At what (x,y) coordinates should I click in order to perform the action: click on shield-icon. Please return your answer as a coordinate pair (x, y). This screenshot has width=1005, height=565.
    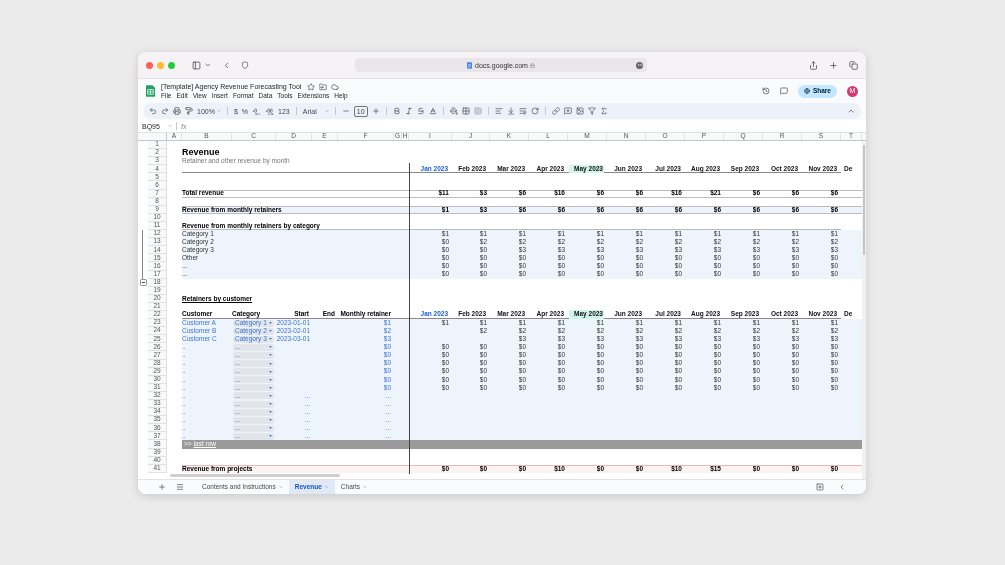
    Looking at the image, I should click on (245, 65).